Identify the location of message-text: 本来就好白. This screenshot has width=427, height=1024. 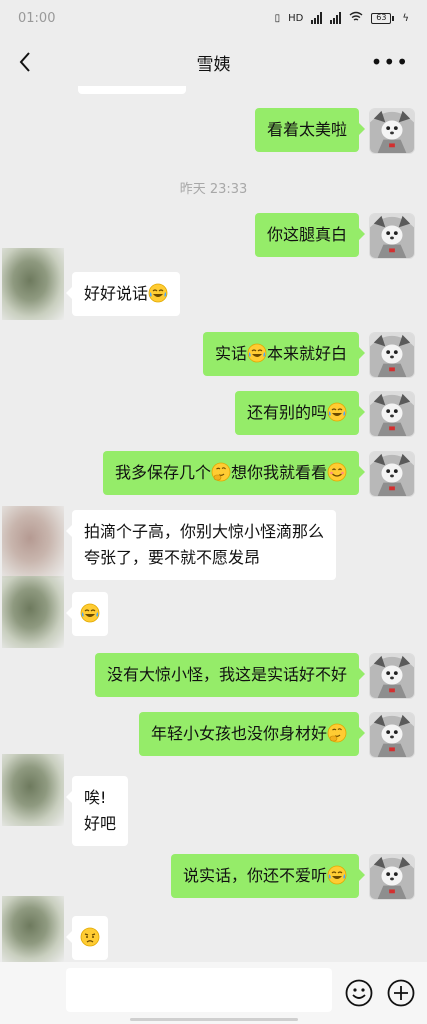
(306, 353).